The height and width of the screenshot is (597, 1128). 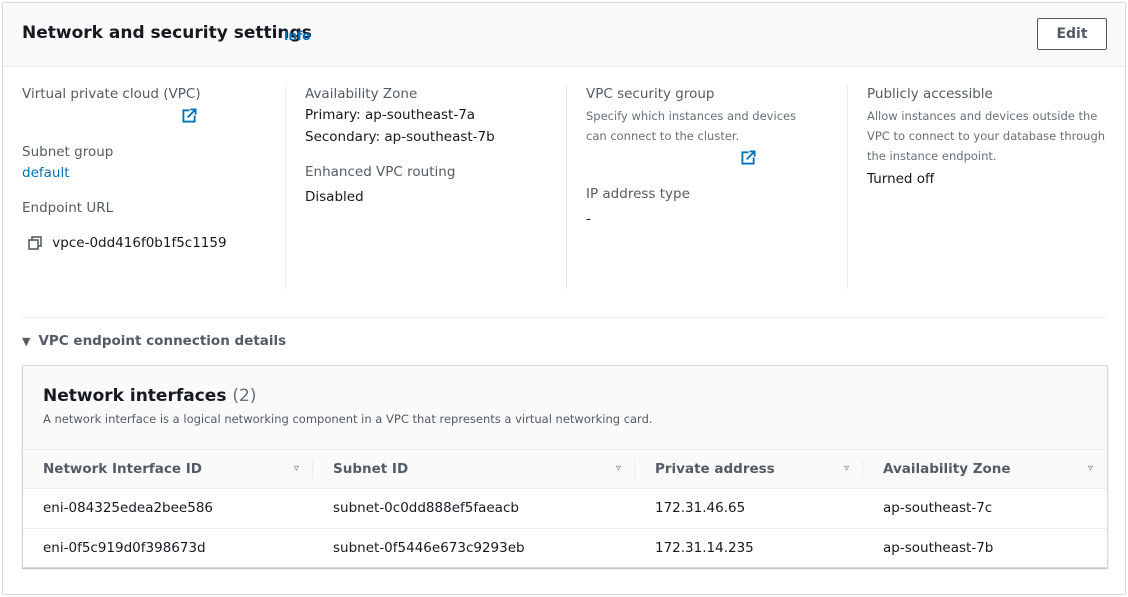 I want to click on info-link: Info, so click(x=297, y=36).